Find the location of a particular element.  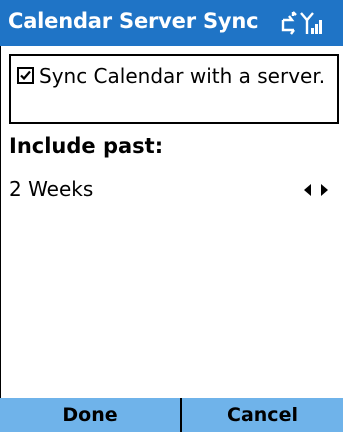

include-past-value: 2 Weeks is located at coordinates (51, 189).